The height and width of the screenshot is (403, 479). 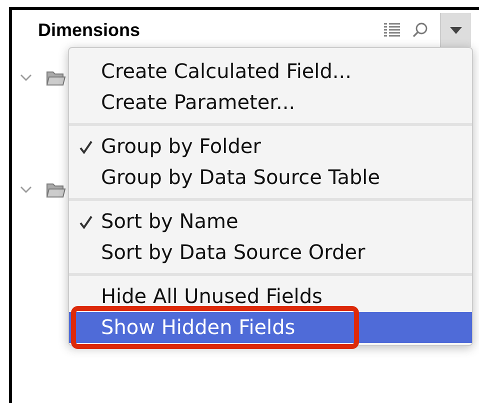 What do you see at coordinates (270, 296) in the screenshot?
I see `menu-item: Hide All Unused Fields` at bounding box center [270, 296].